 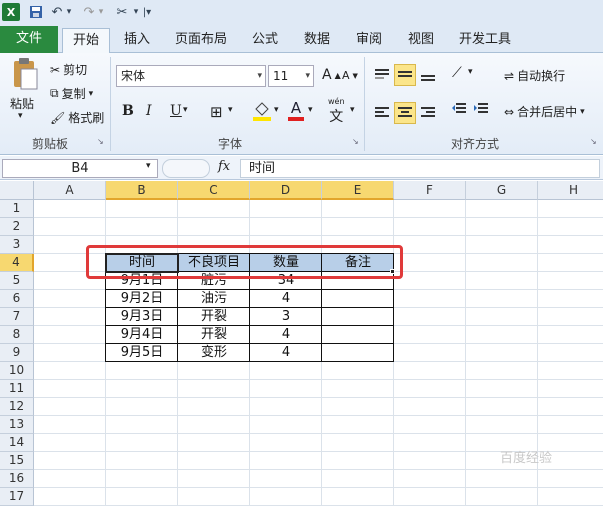 What do you see at coordinates (17, 353) in the screenshot?
I see `row-header-9: 9` at bounding box center [17, 353].